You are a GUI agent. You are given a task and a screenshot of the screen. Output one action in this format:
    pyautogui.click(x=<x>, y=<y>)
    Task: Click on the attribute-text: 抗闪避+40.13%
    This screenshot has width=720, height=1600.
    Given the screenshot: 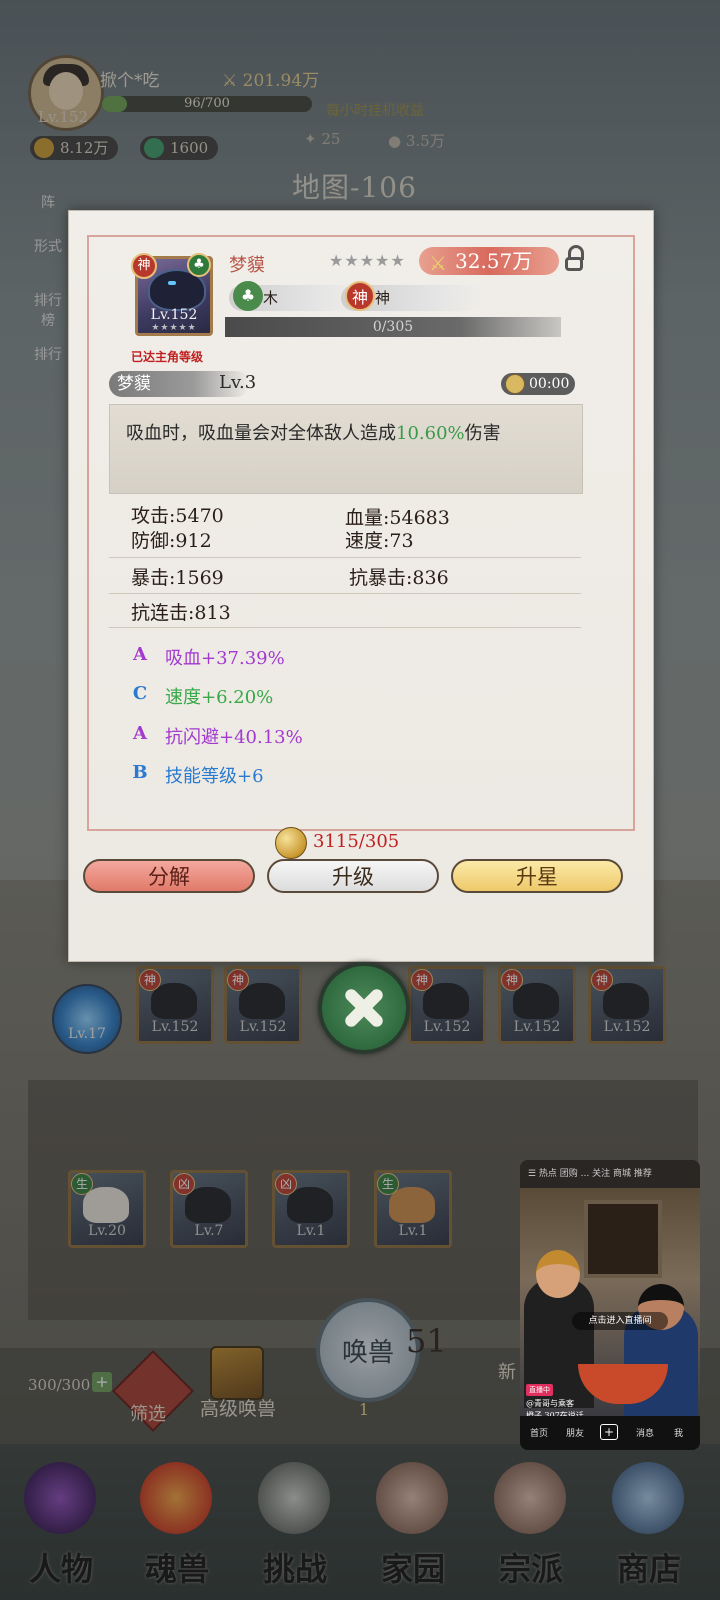 What is the action you would take?
    pyautogui.click(x=234, y=737)
    